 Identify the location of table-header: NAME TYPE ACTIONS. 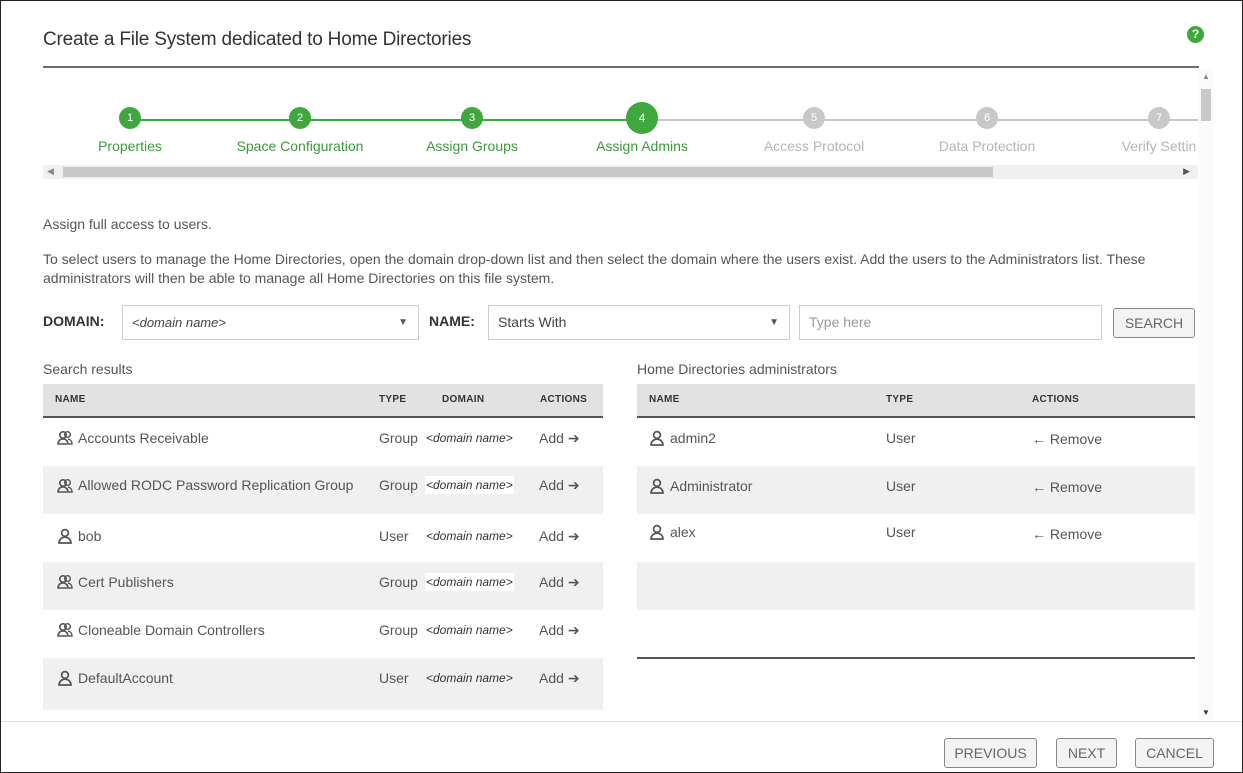
(916, 401).